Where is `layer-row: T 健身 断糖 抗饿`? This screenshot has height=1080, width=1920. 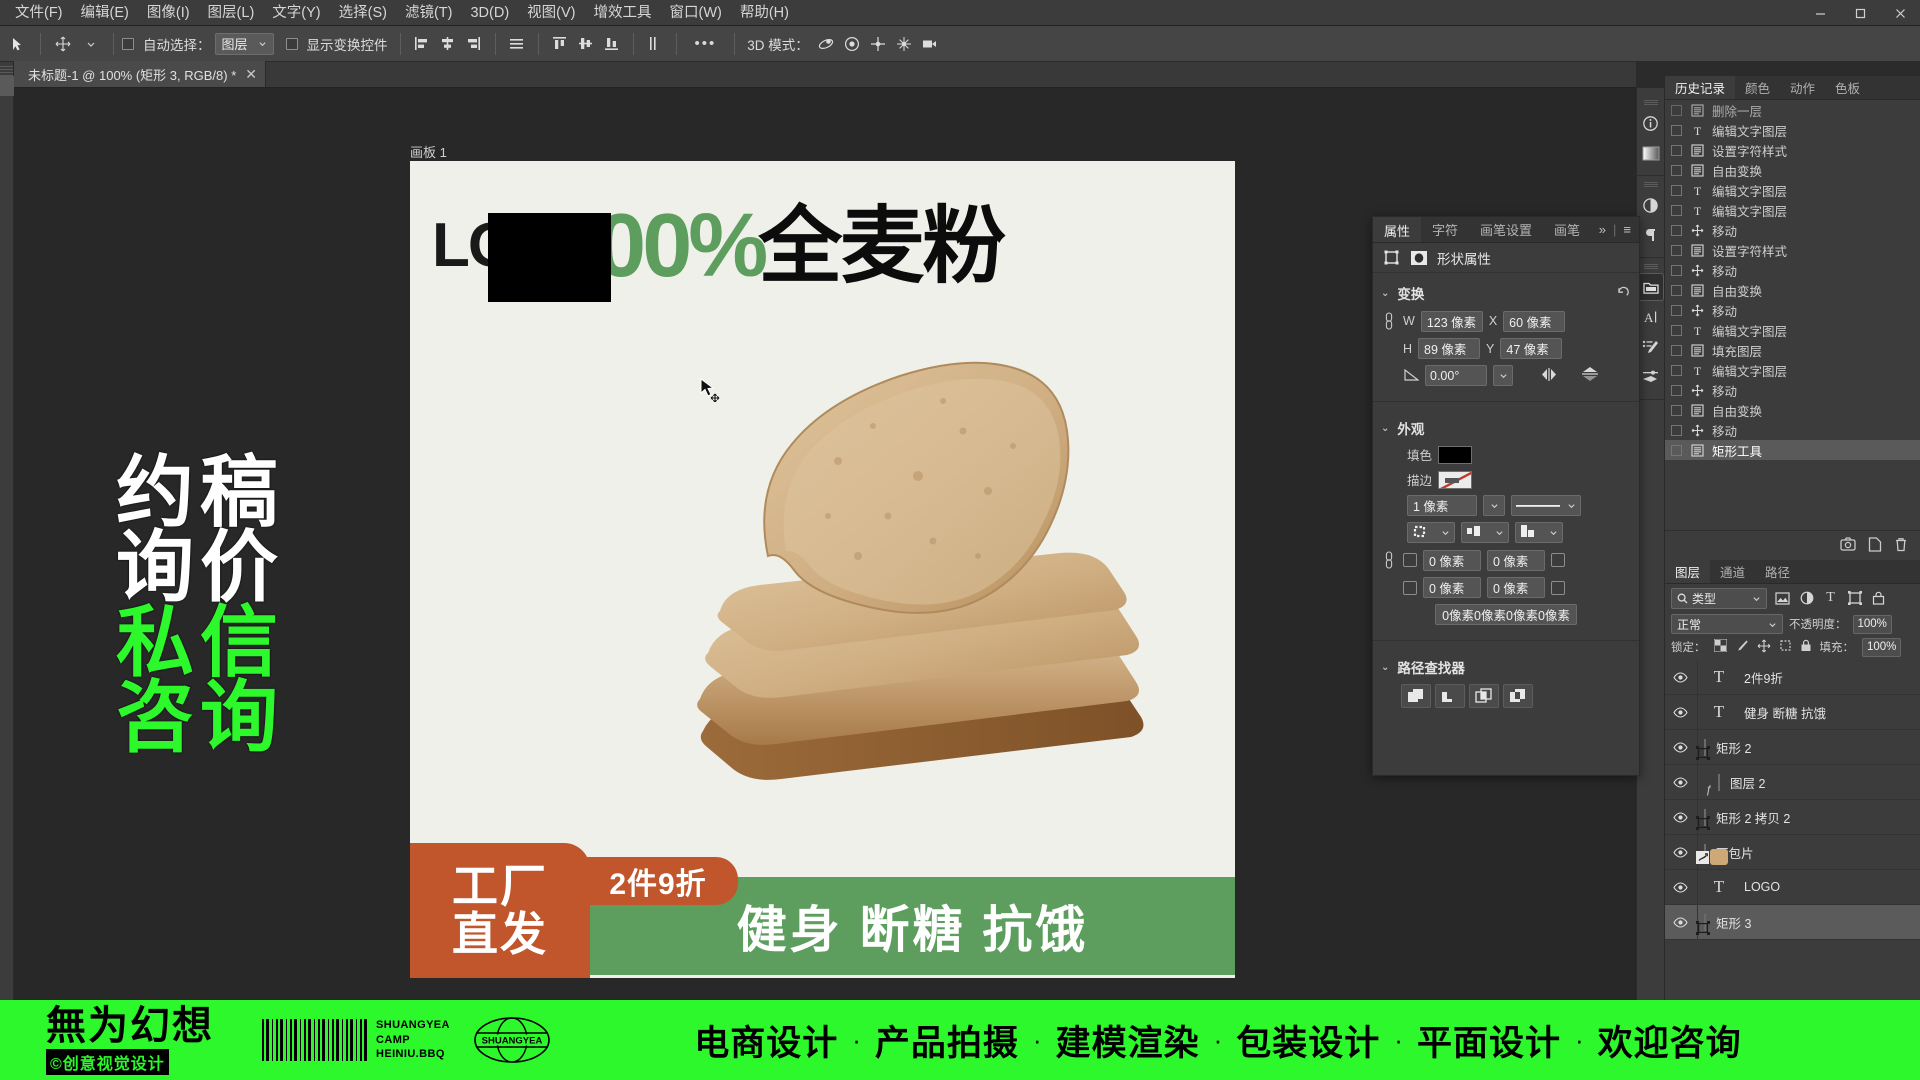
layer-row: T 健身 断糖 抗饿 is located at coordinates (1792, 712).